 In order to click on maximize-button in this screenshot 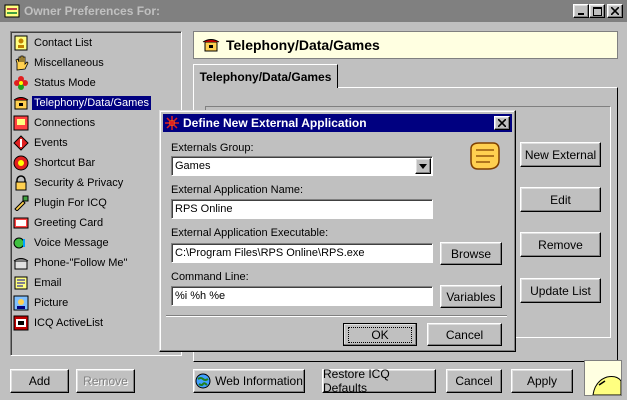, I will do `click(597, 11)`.